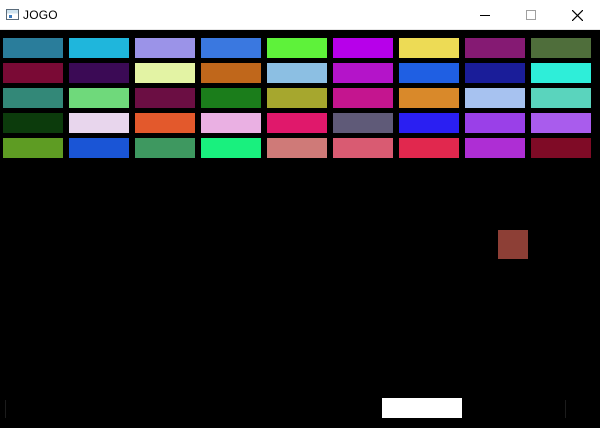 The width and height of the screenshot is (600, 428). Describe the element at coordinates (40, 14) in the screenshot. I see `window-title: JOGO` at that location.